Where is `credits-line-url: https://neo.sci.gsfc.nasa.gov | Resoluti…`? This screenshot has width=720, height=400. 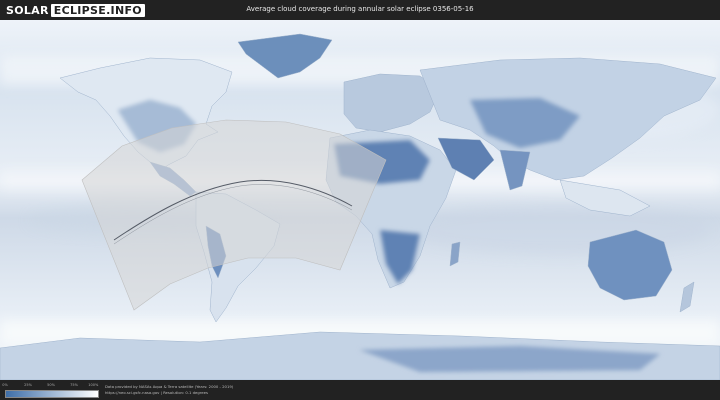 credits-line-url: https://neo.sci.gsfc.nasa.gov | Resoluti… is located at coordinates (156, 392).